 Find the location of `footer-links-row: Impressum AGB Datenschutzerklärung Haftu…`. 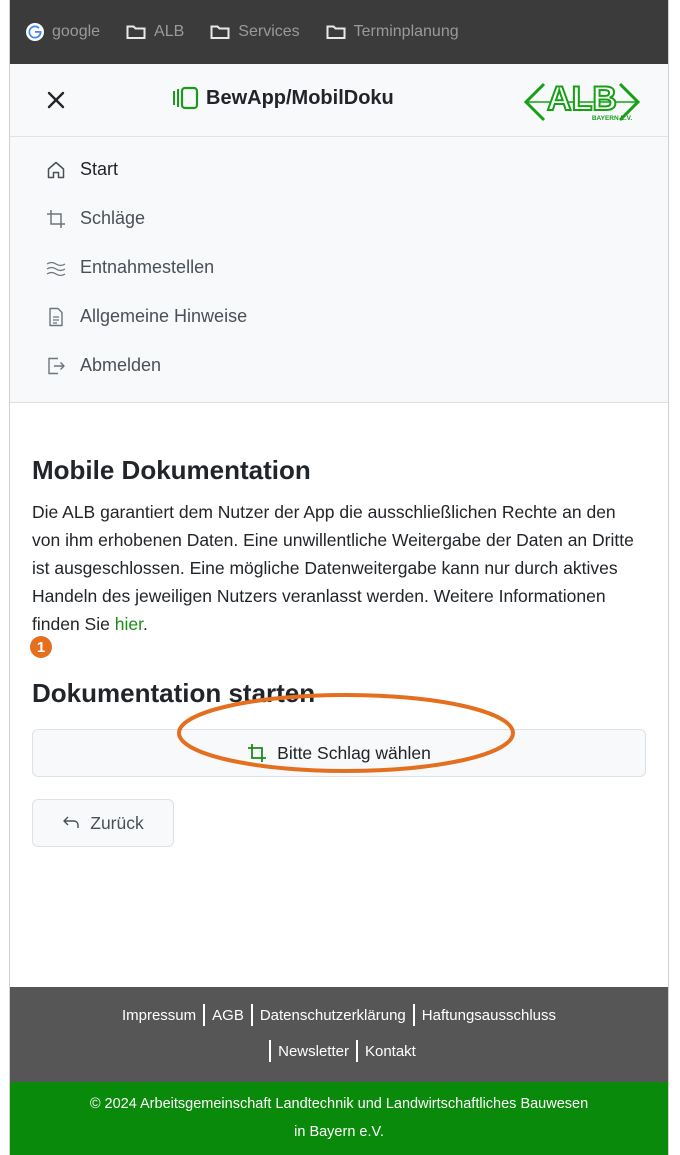

footer-links-row: Impressum AGB Datenschutzerklärung Haftu… is located at coordinates (339, 1015).